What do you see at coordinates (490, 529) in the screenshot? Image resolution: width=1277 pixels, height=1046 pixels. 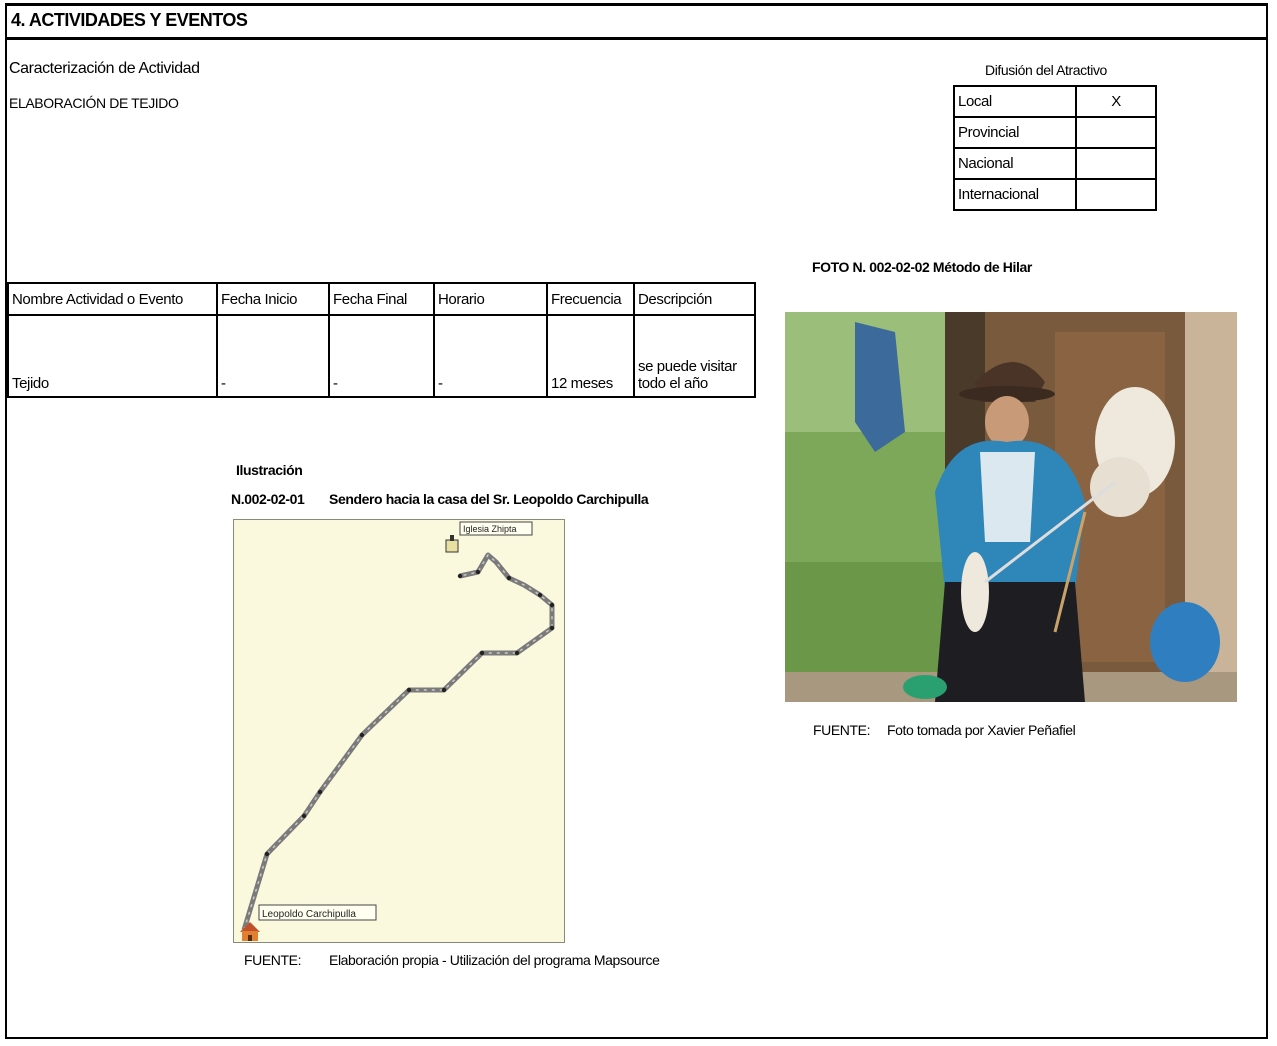 I see `map-label-end: Iglesia Zhipta` at bounding box center [490, 529].